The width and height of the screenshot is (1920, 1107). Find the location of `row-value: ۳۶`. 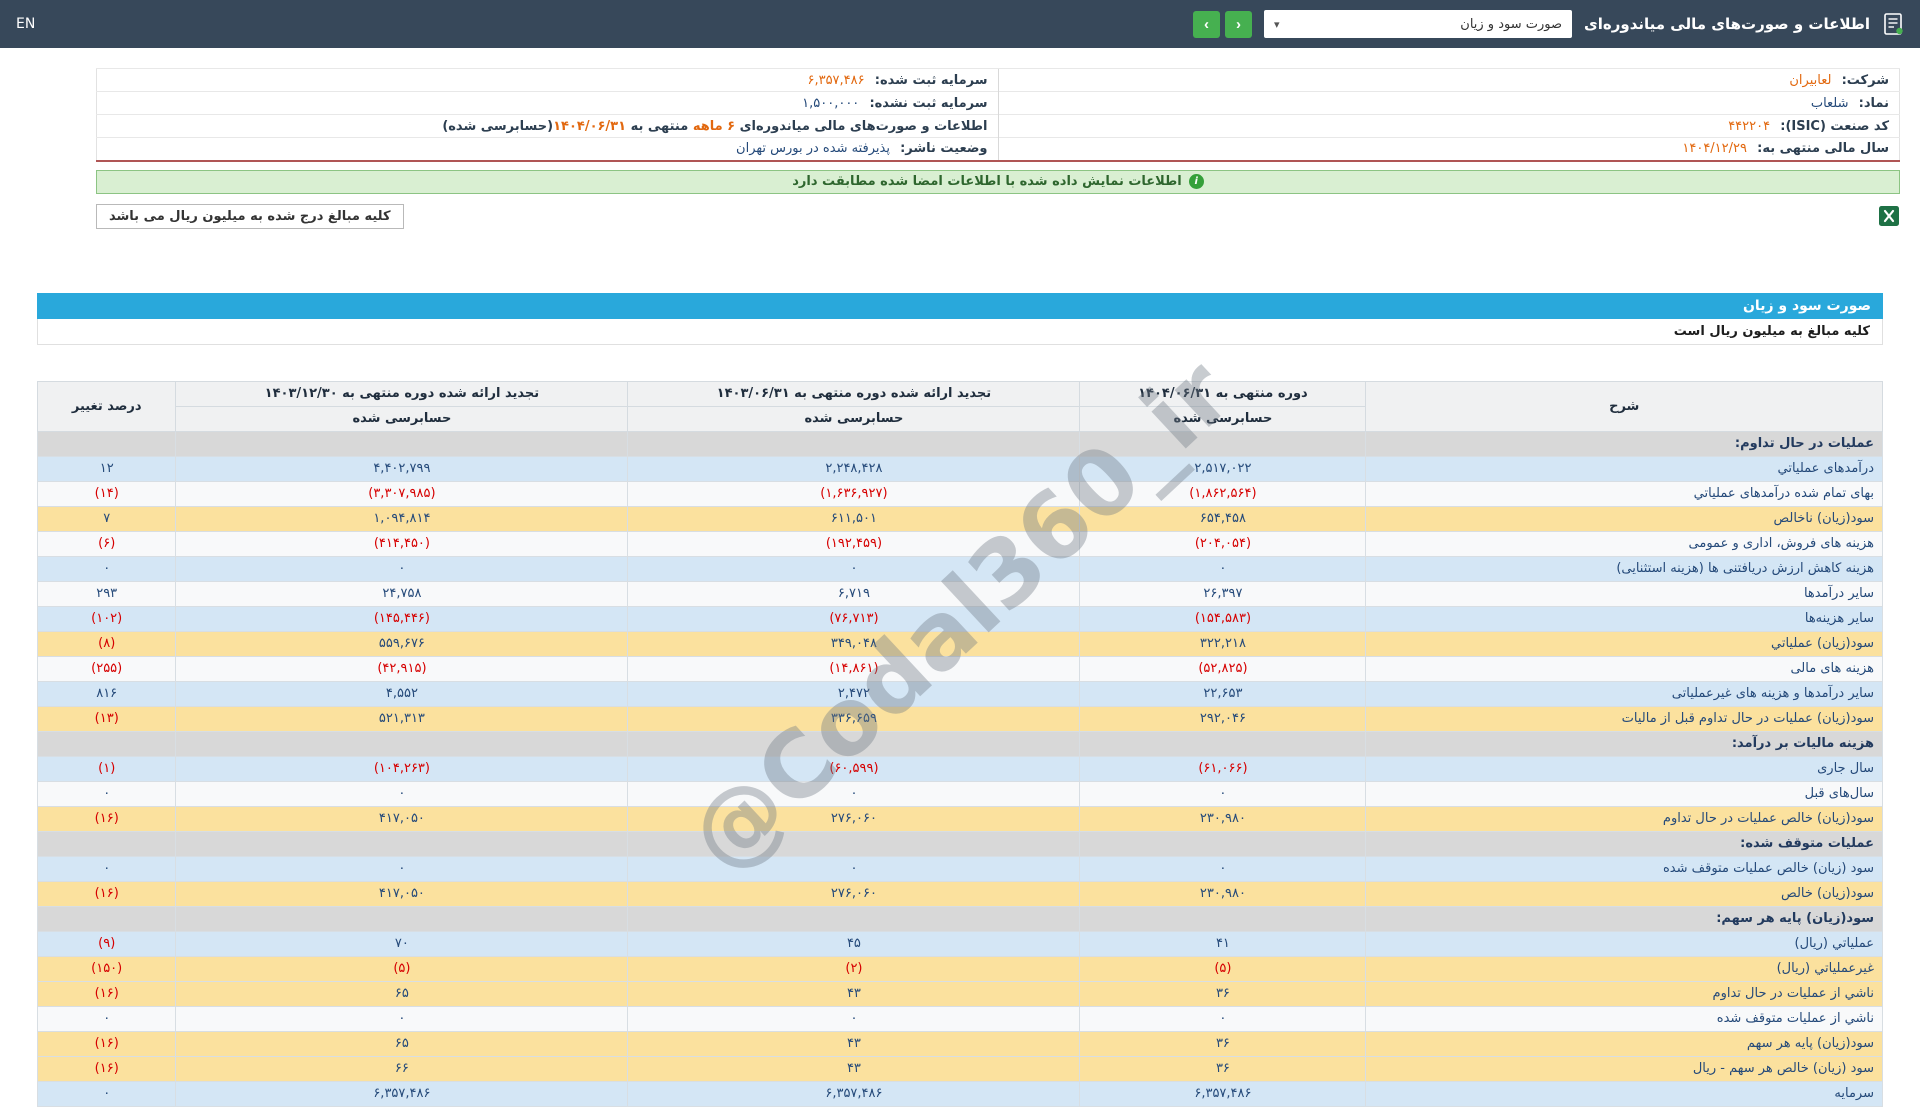

row-value: ۳۶ is located at coordinates (1223, 1043).